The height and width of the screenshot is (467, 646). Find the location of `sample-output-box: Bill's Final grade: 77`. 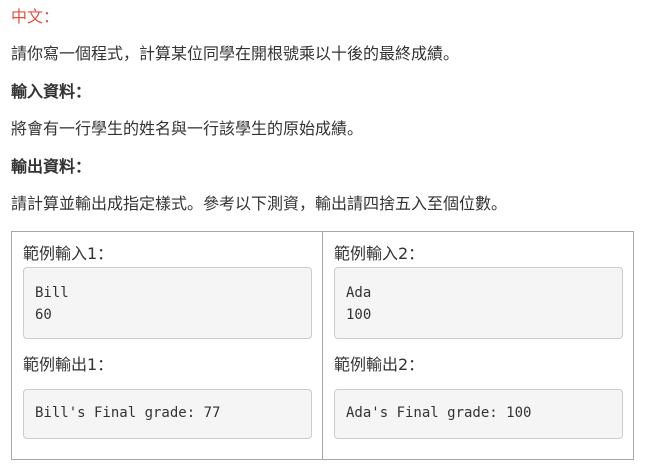

sample-output-box: Bill's Final grade: 77 is located at coordinates (167, 414).